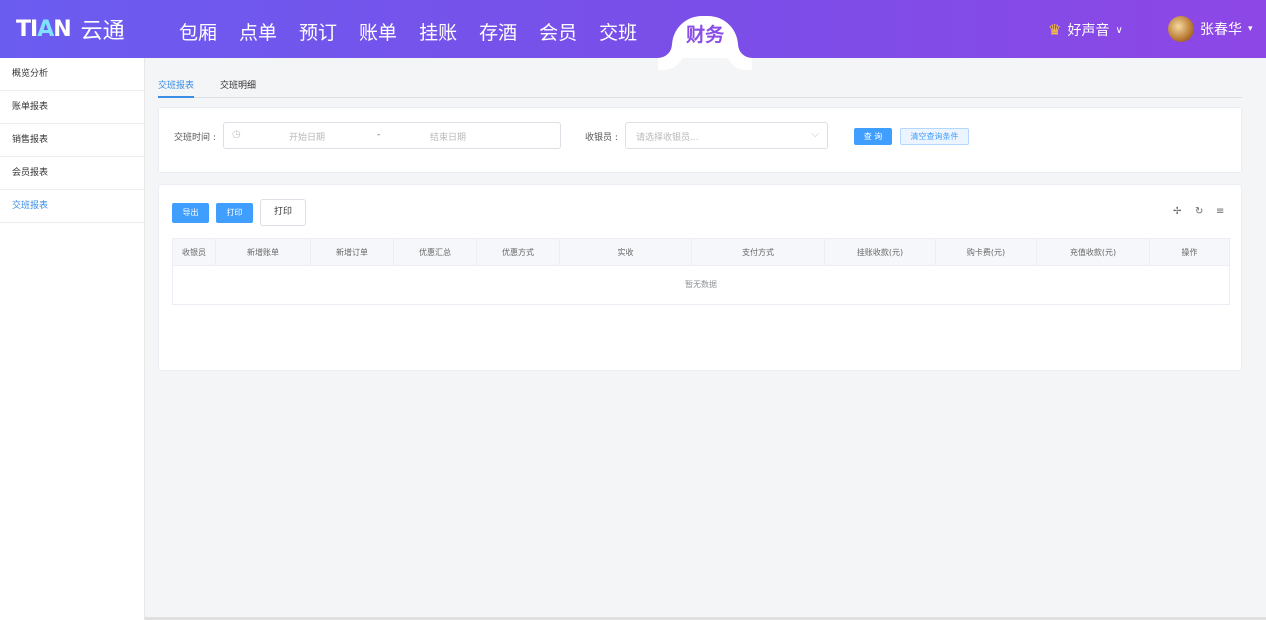  I want to click on tab-shift-report: 交班报表, so click(176, 84).